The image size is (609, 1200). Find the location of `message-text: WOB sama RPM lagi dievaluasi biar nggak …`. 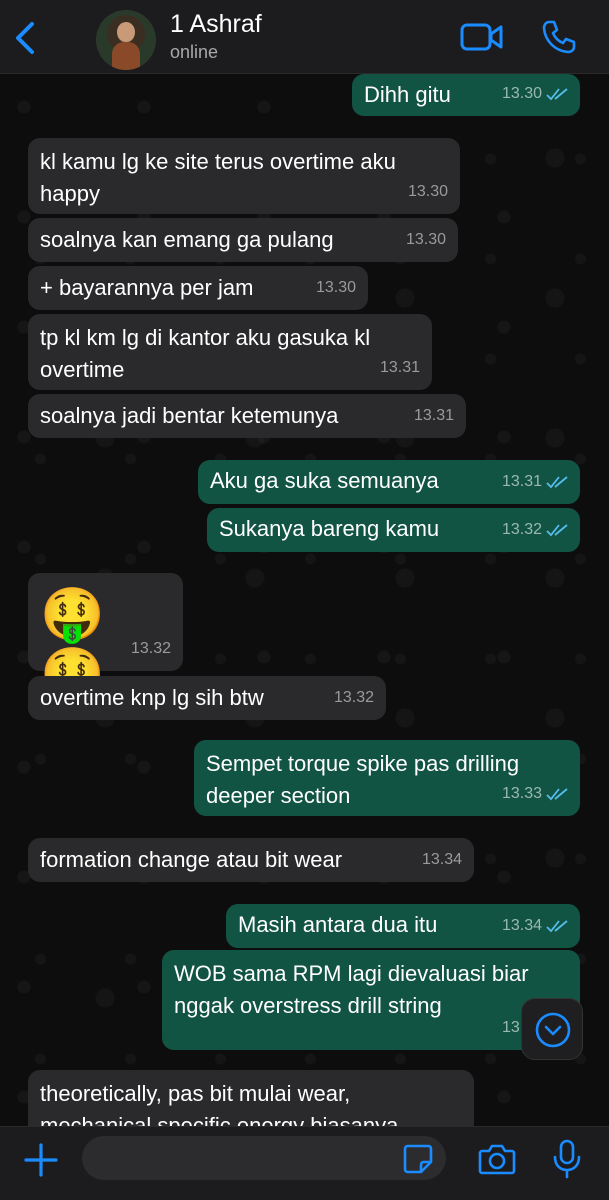

message-text: WOB sama RPM lagi dievaluasi biar nggak … is located at coordinates (351, 989).